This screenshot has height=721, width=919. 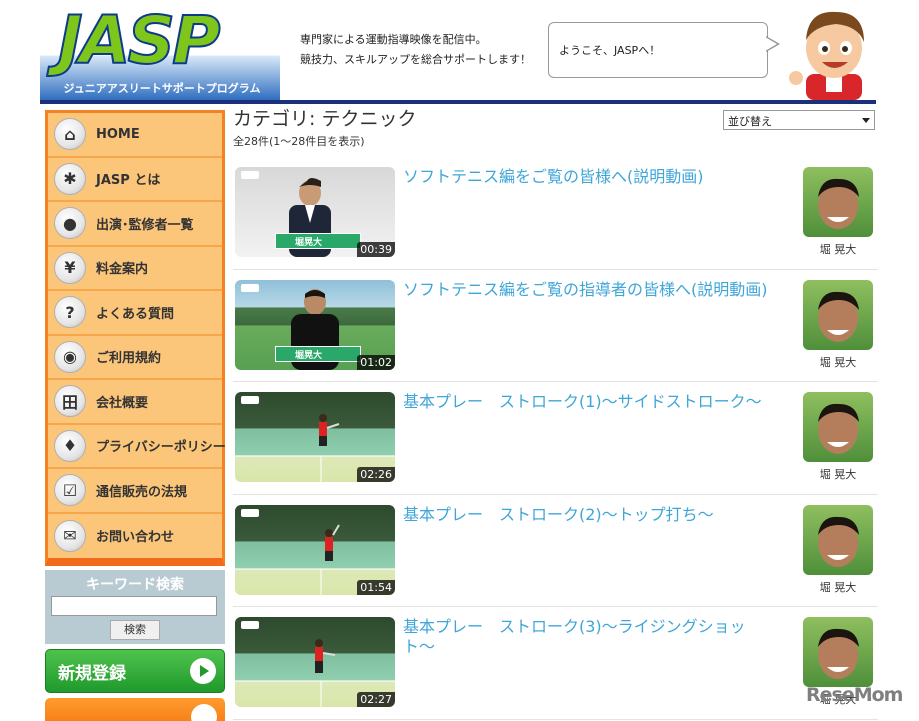 I want to click on sidebar-item-label: よくある質問, so click(x=135, y=314).